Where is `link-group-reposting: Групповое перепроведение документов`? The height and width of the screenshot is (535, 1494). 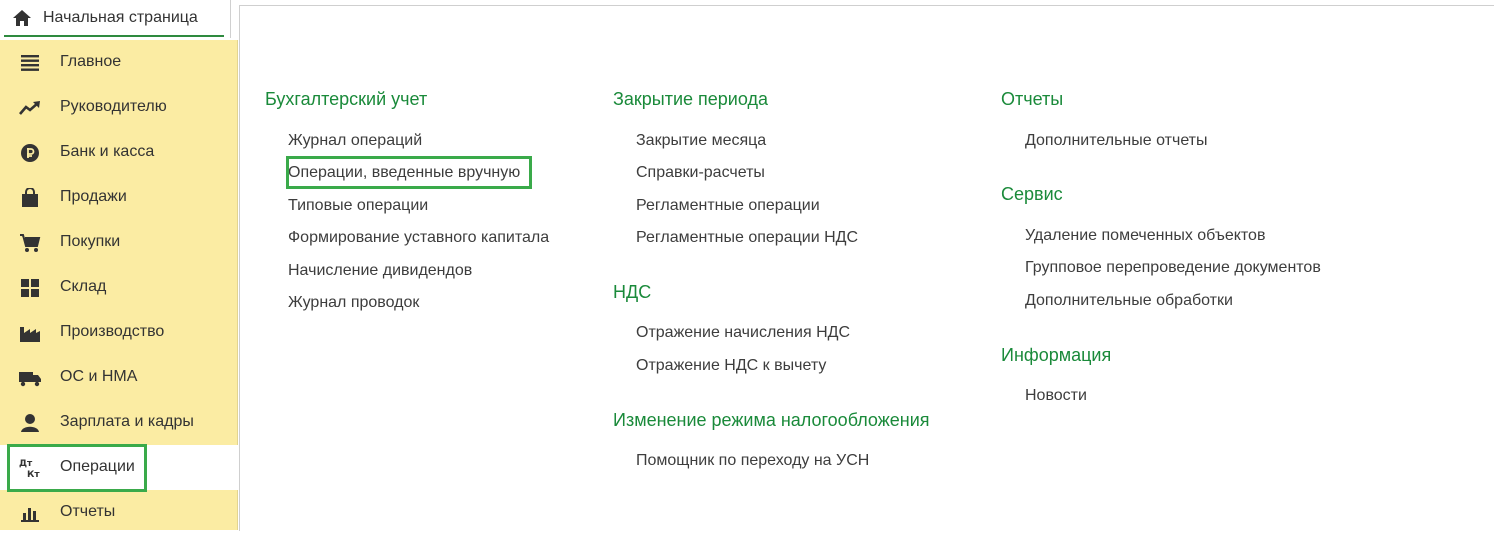 link-group-reposting: Групповое перепроведение документов is located at coordinates (1173, 268).